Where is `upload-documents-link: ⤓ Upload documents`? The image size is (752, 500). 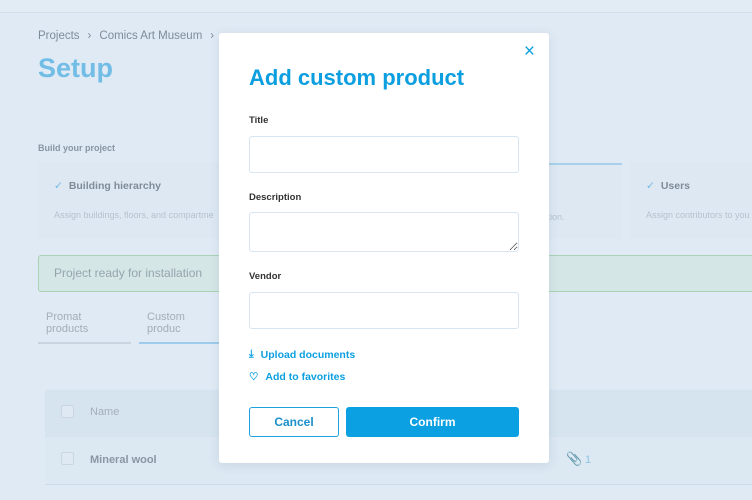
upload-documents-link: ⤓ Upload documents is located at coordinates (302, 354).